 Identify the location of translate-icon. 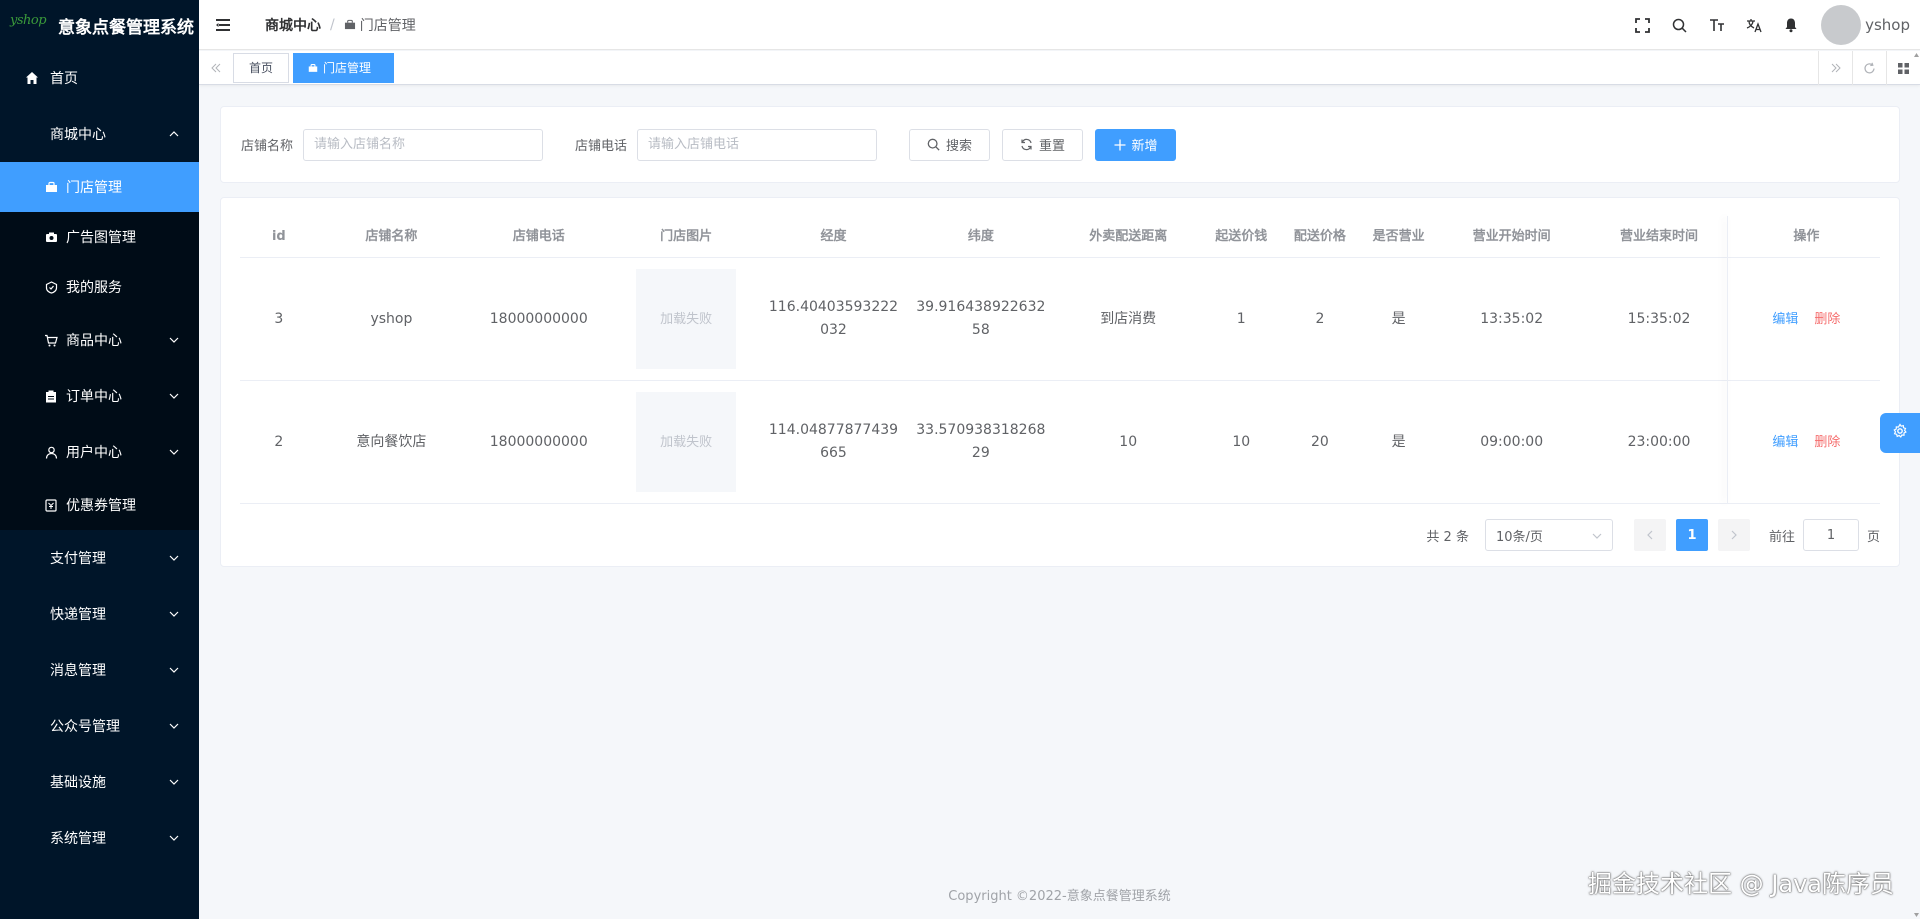
(1753, 25).